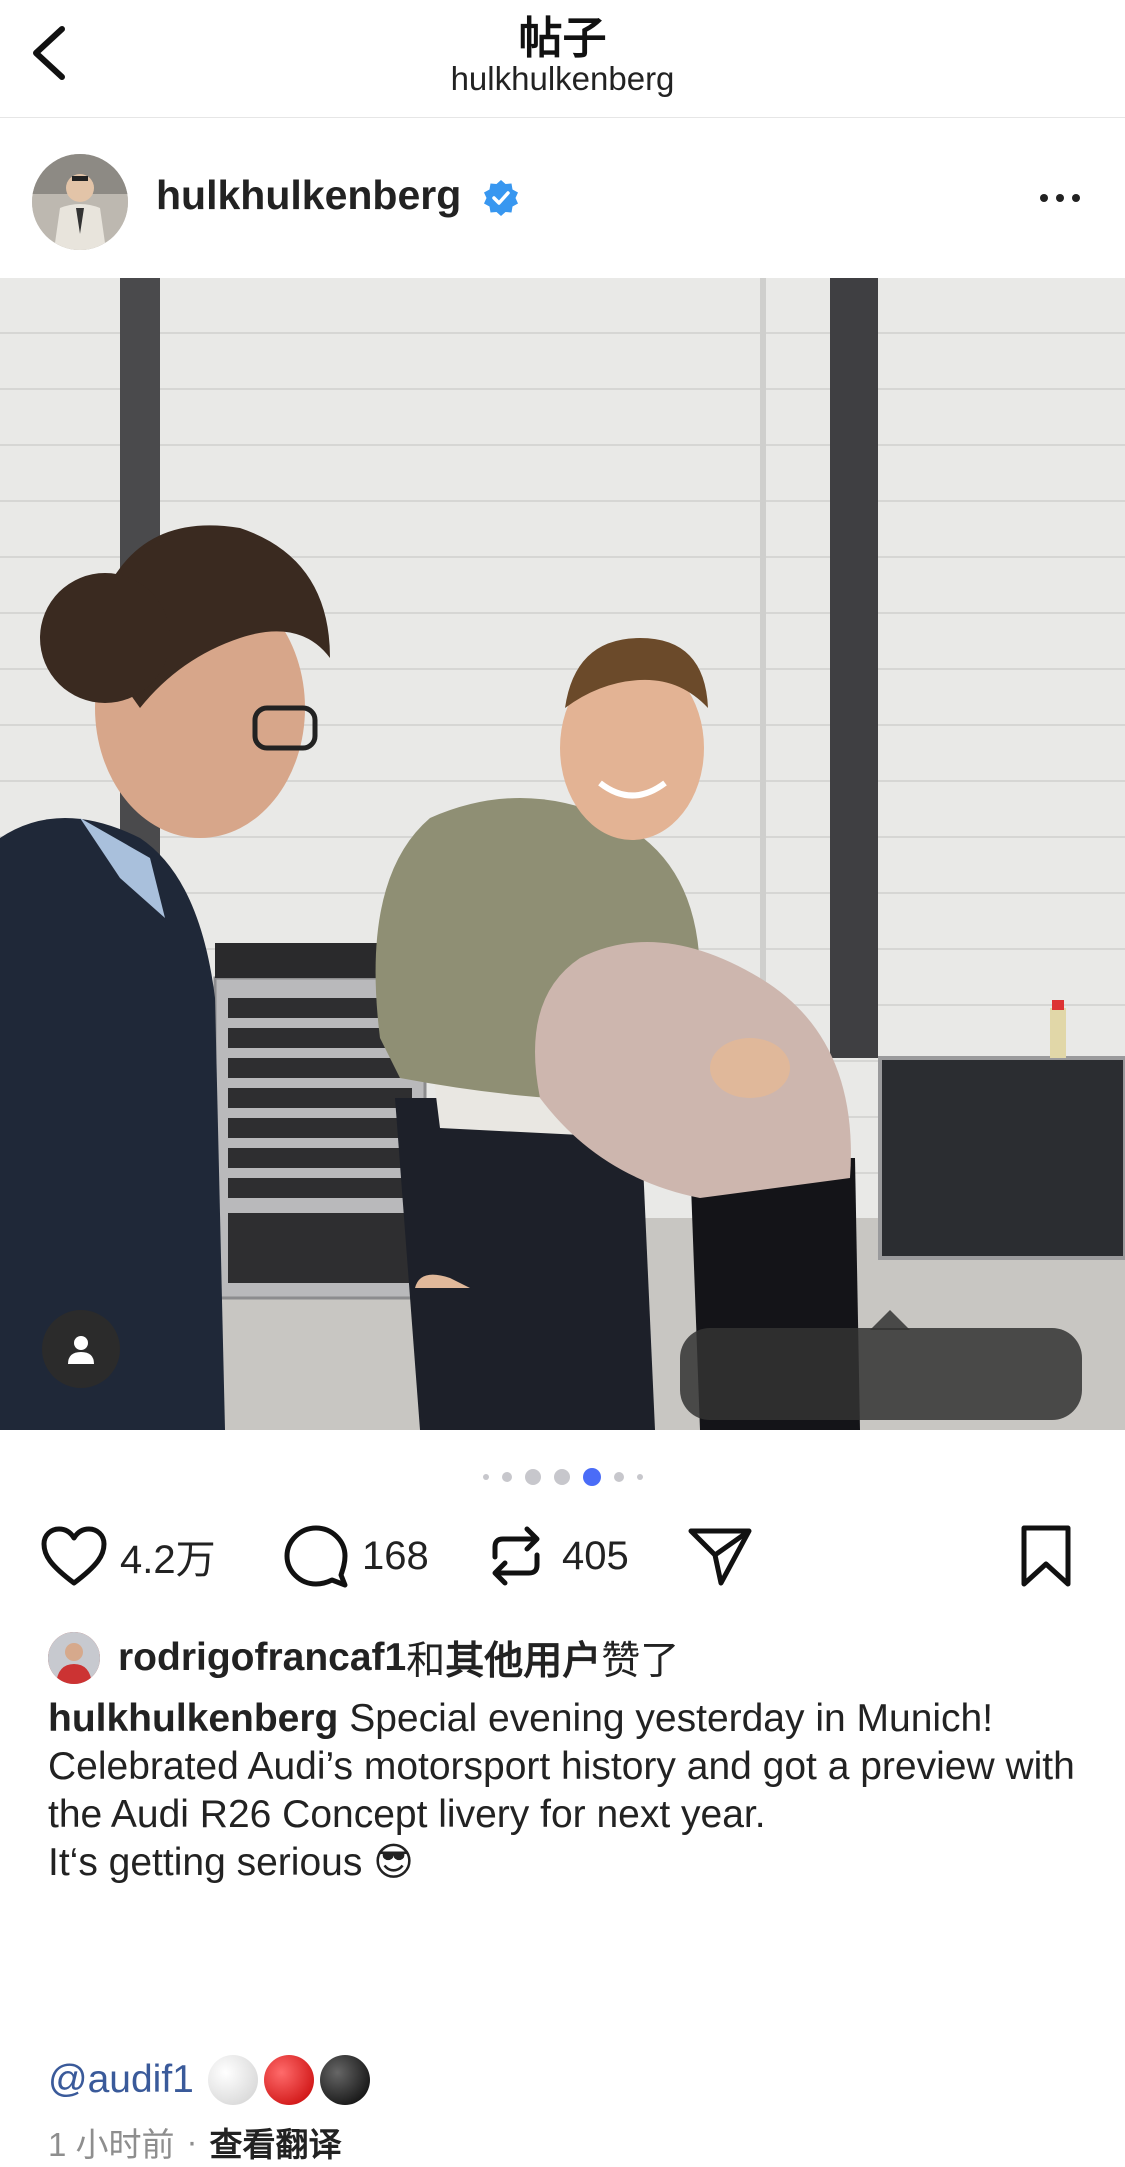 This screenshot has width=1125, height=2167. I want to click on share-action, so click(720, 1556).